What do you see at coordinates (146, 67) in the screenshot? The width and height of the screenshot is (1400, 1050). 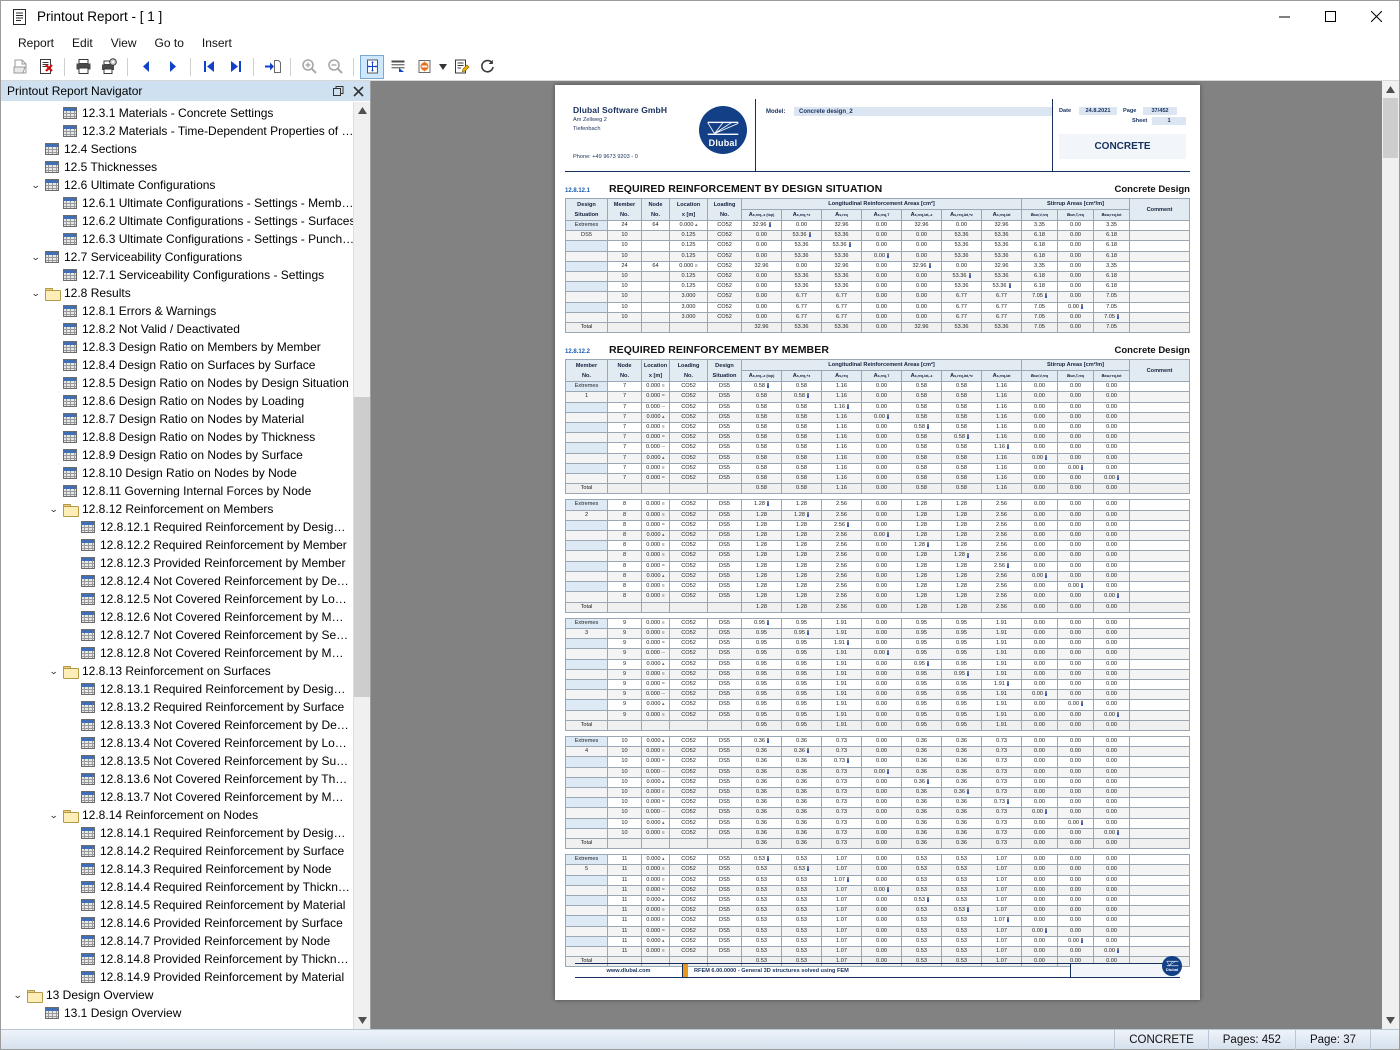 I see `previous-page-icon` at bounding box center [146, 67].